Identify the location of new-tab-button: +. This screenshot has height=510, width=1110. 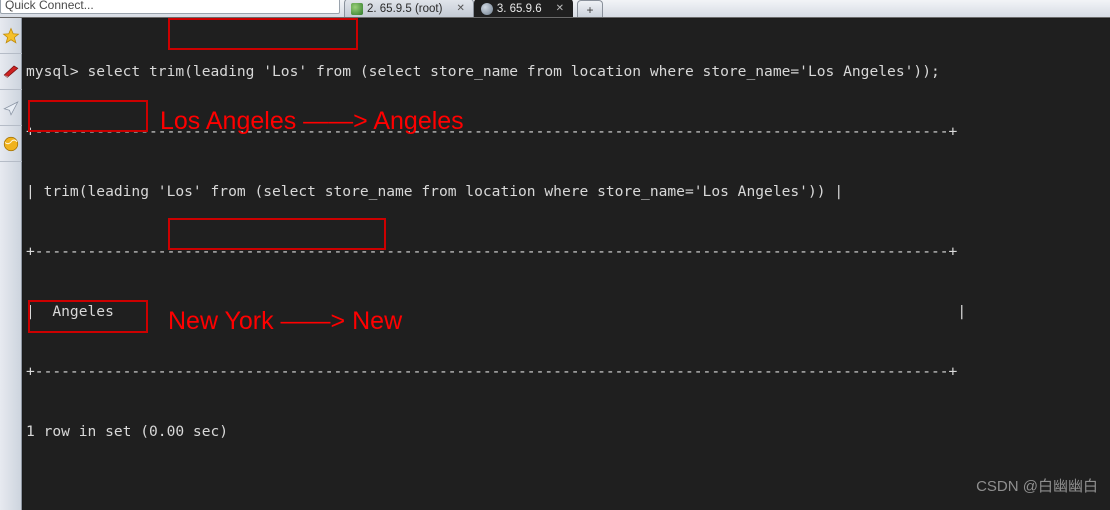
(589, 8).